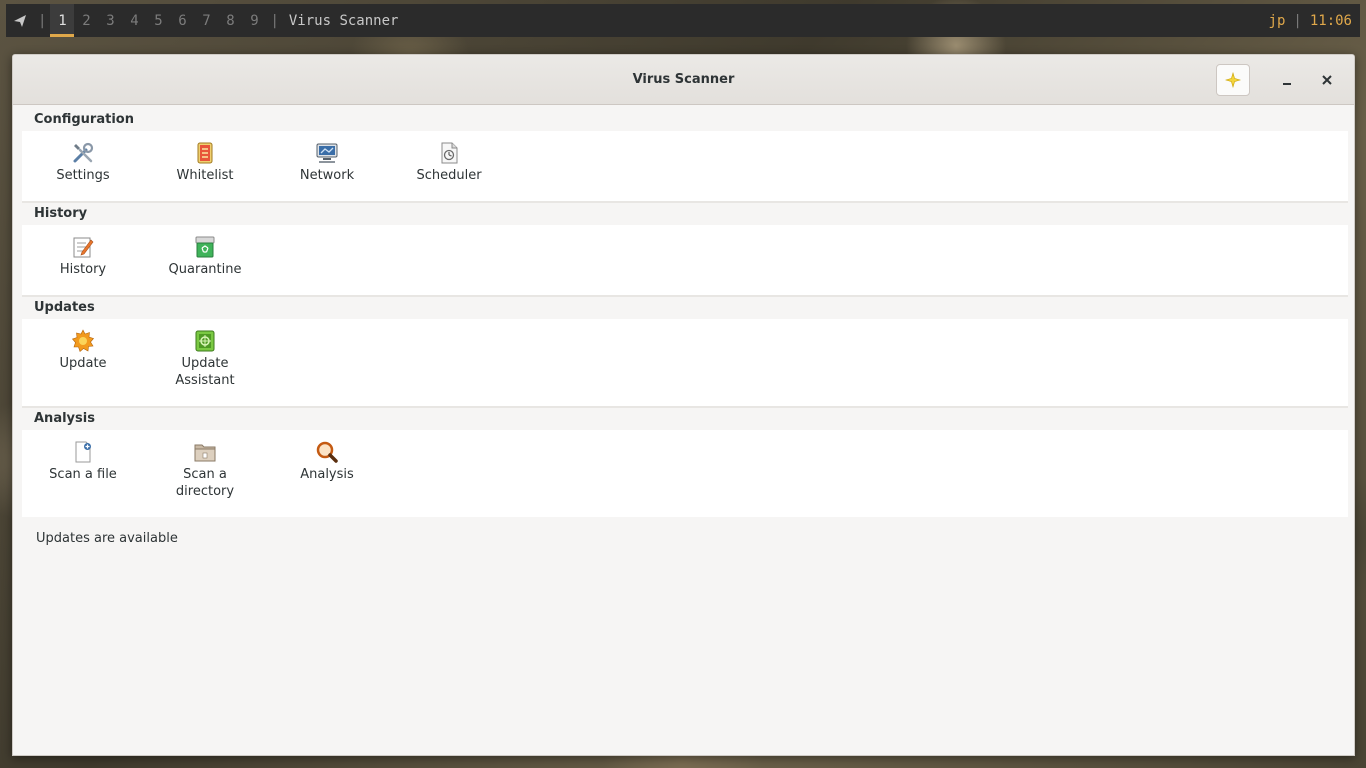 The image size is (1366, 768). What do you see at coordinates (327, 175) in the screenshot?
I see `item-label: Network` at bounding box center [327, 175].